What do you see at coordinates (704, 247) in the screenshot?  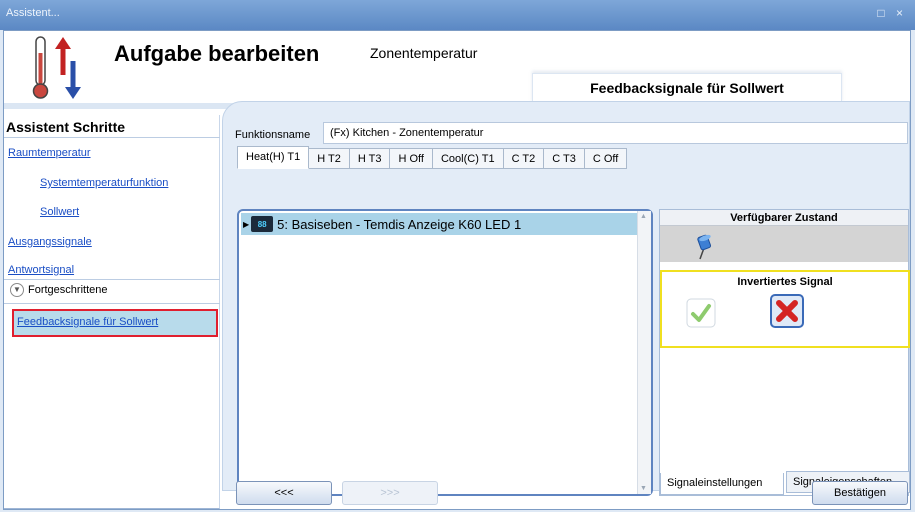 I see `pushpin-icon` at bounding box center [704, 247].